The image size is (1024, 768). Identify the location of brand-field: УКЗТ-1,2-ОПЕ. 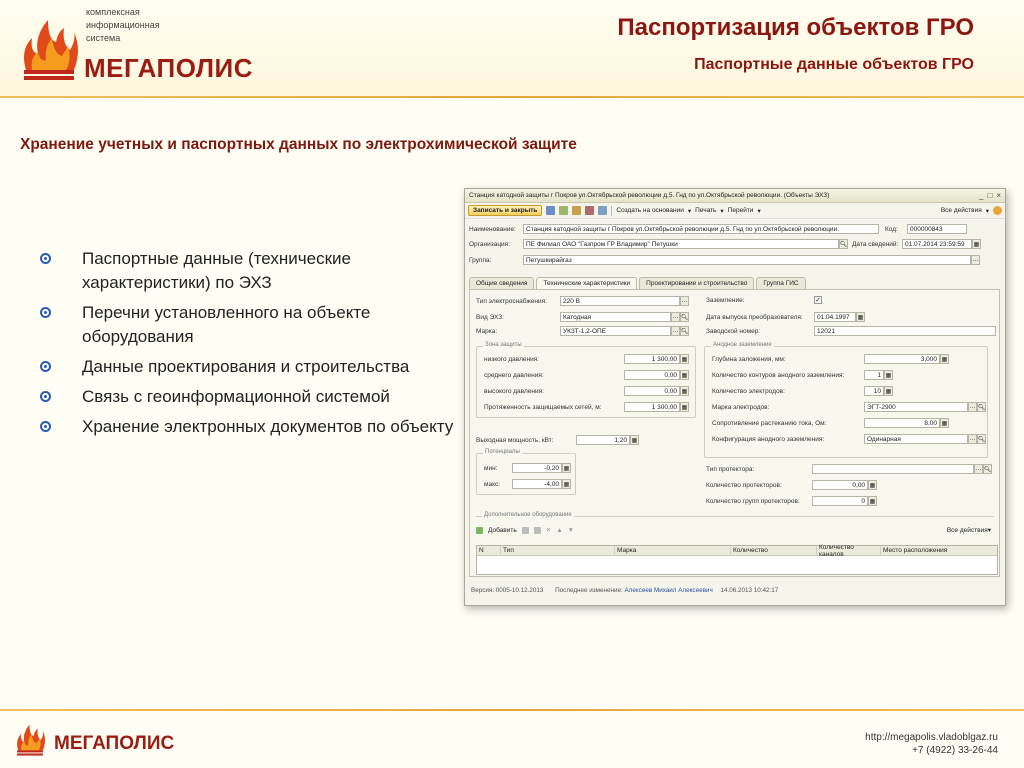
(615, 331).